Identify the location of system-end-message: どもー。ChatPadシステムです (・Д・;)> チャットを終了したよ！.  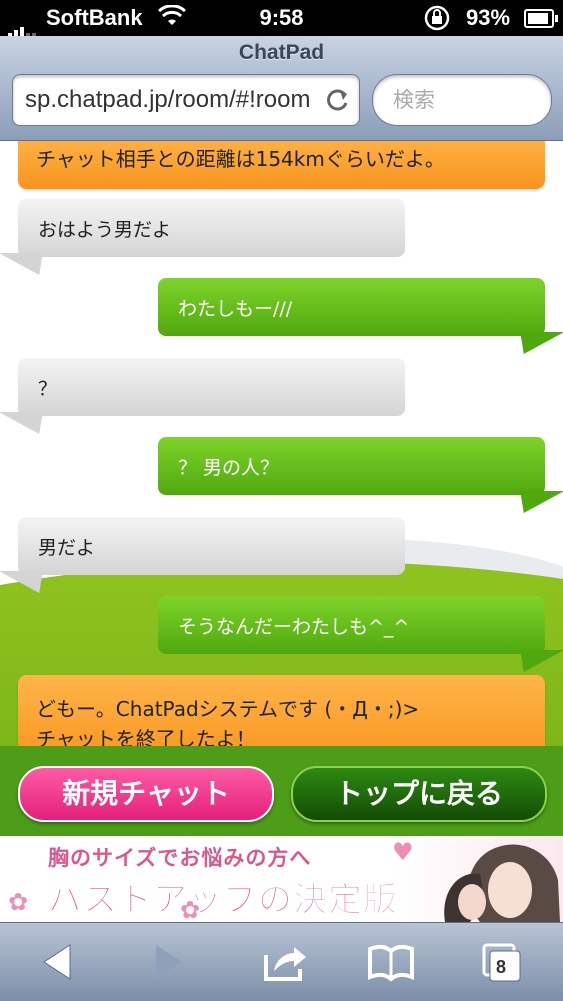
(281, 710).